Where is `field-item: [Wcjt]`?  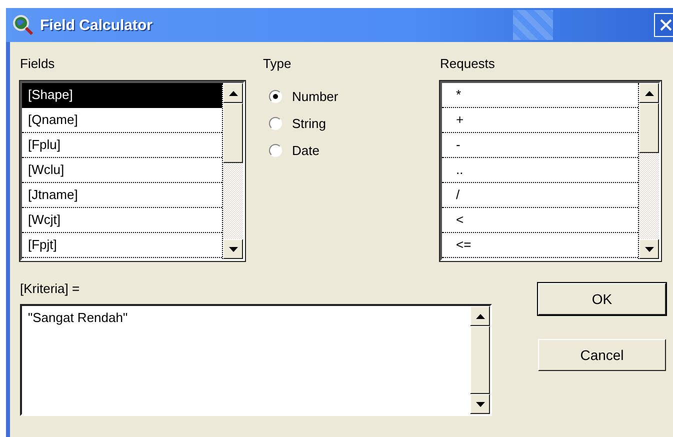 field-item: [Wcjt] is located at coordinates (122, 220).